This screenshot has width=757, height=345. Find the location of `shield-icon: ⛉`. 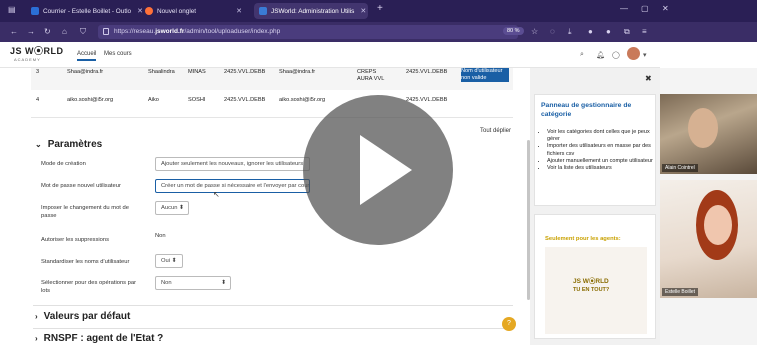

shield-icon: ⛉ is located at coordinates (83, 32).